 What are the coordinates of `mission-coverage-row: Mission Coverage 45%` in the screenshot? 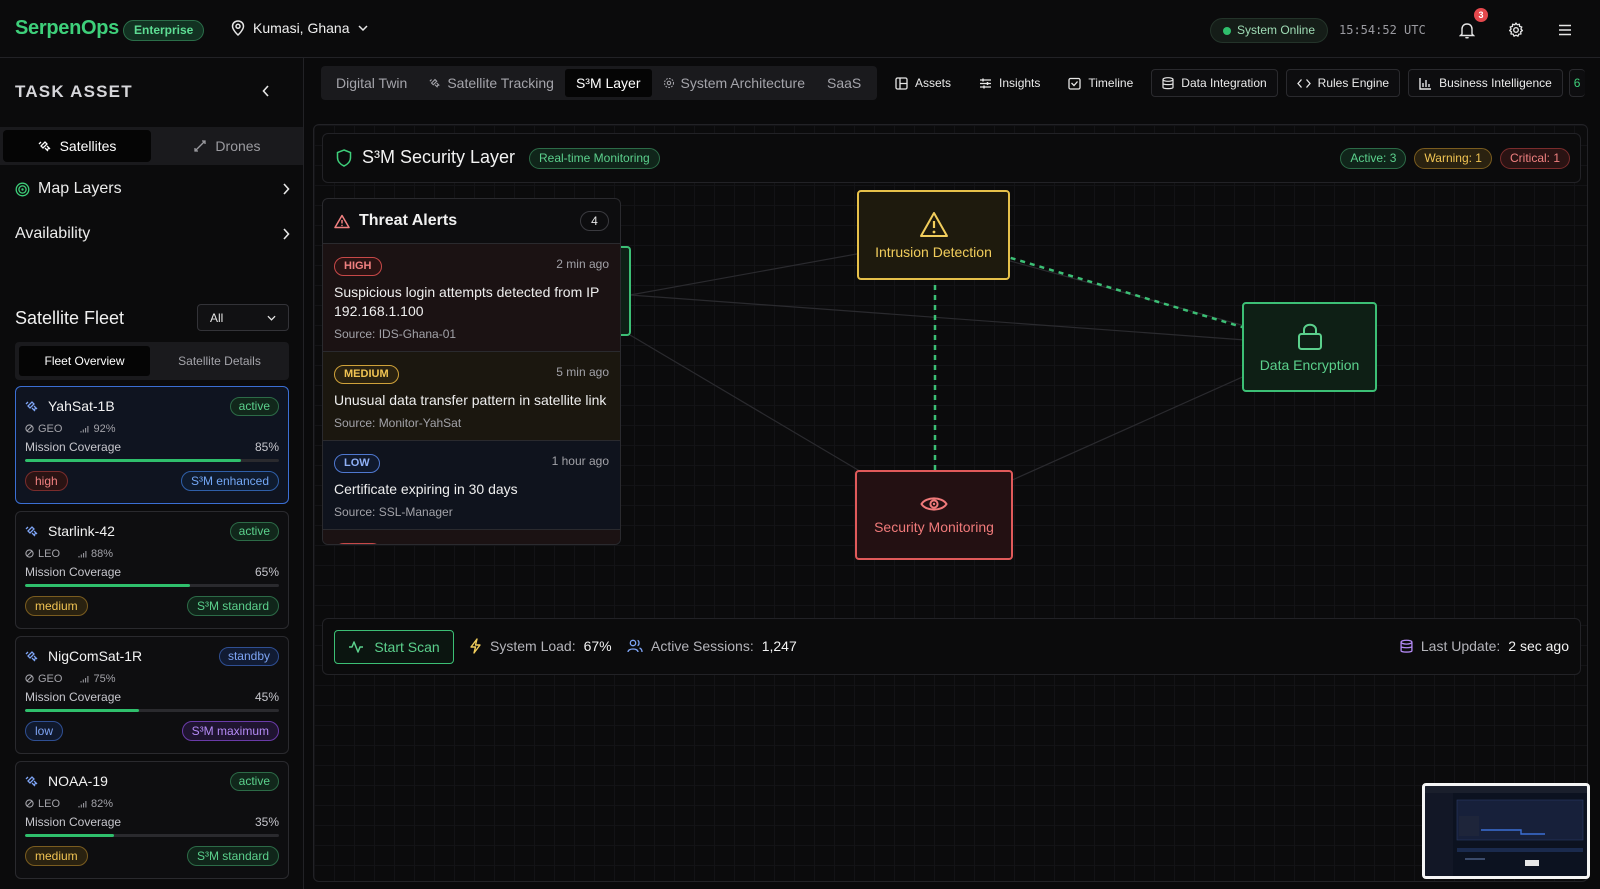 It's located at (152, 697).